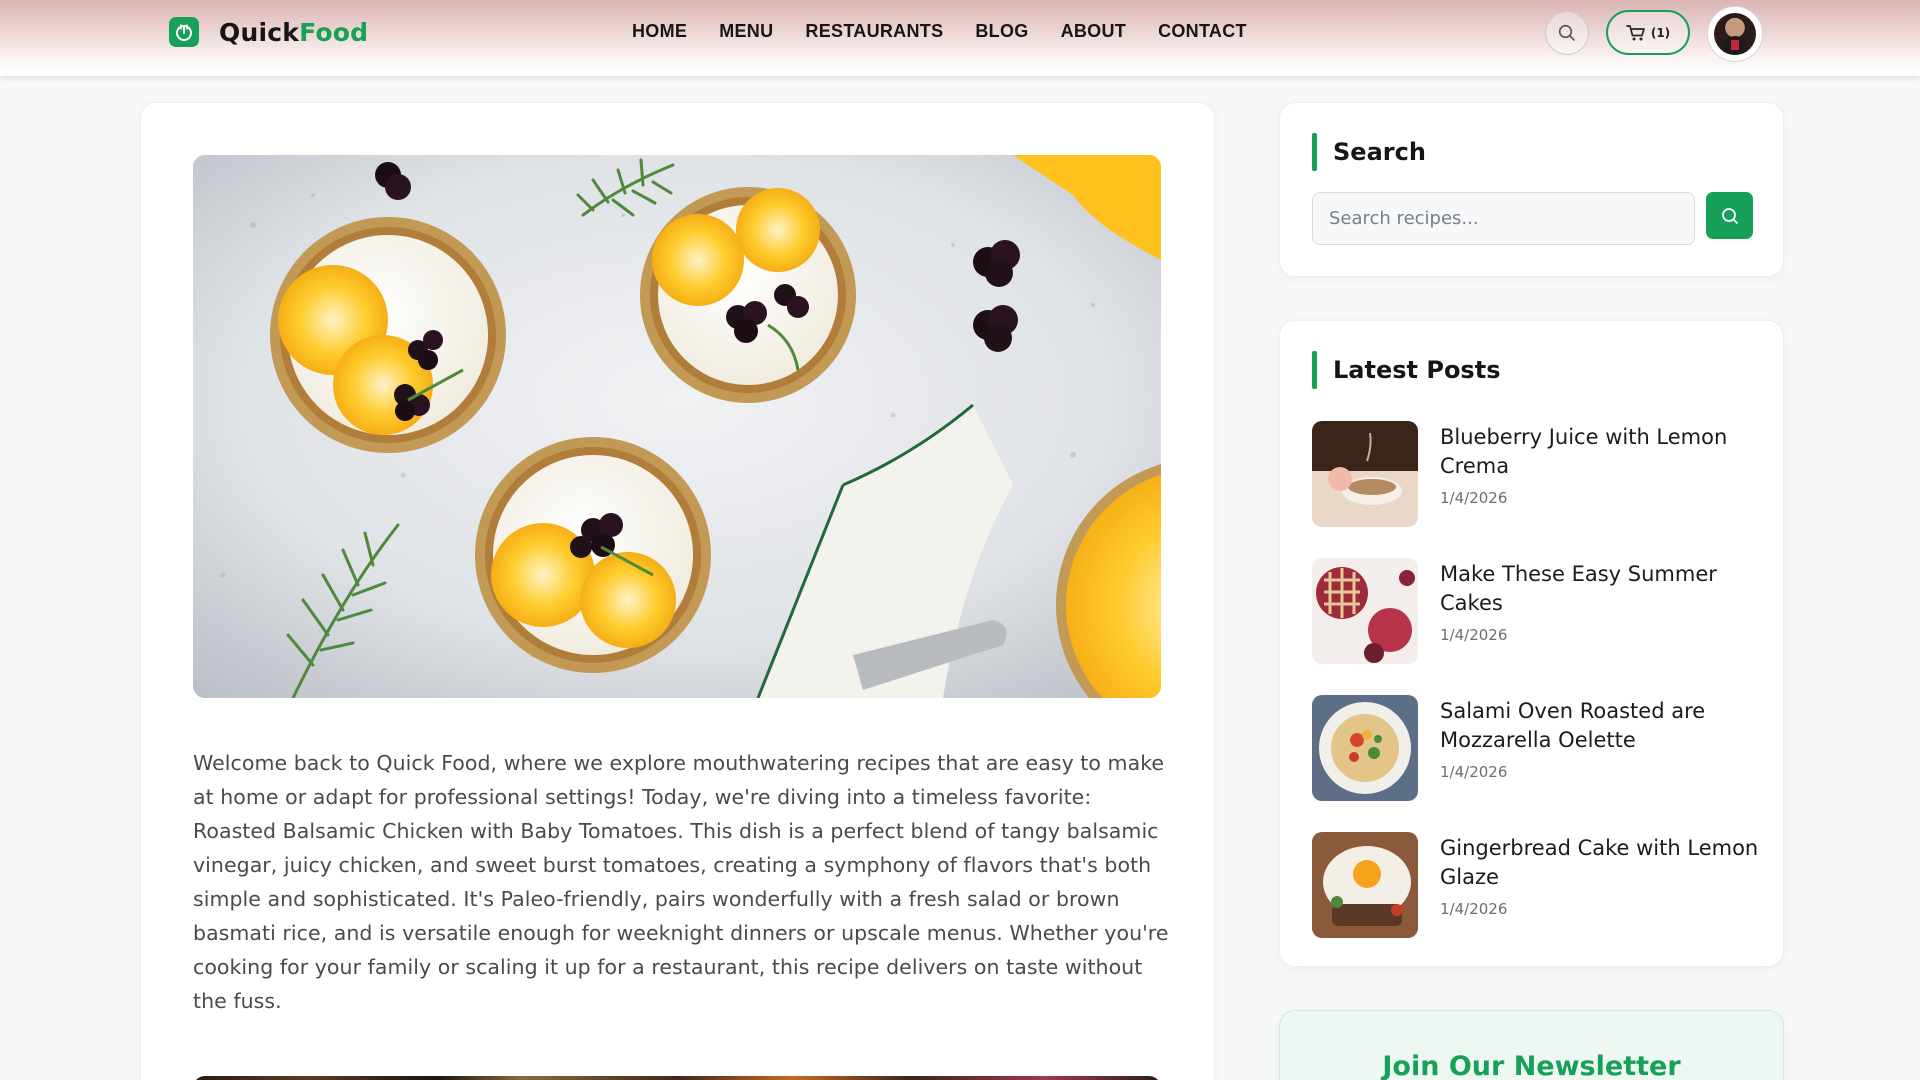 The image size is (1920, 1080). I want to click on brand-name: QuickFood, so click(293, 32).